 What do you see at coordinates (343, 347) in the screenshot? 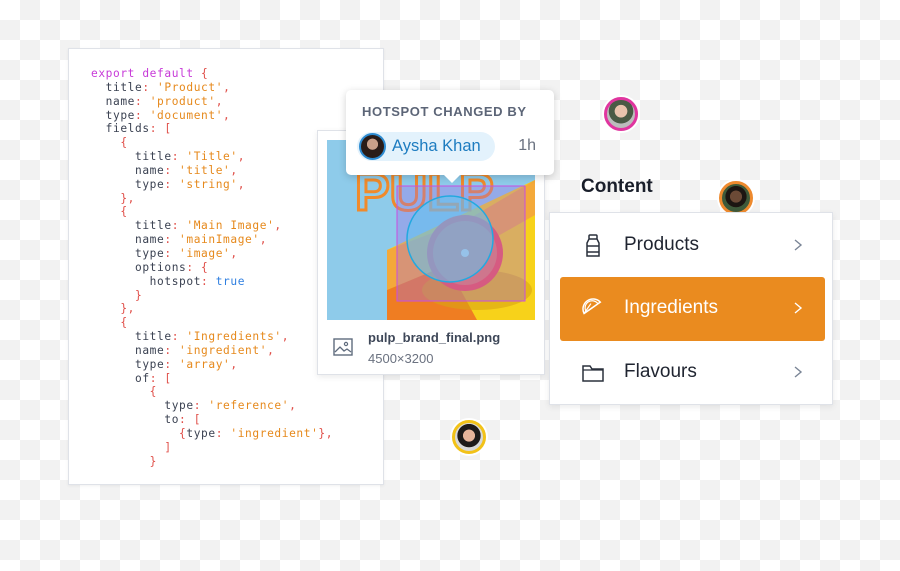
I see `image-icon` at bounding box center [343, 347].